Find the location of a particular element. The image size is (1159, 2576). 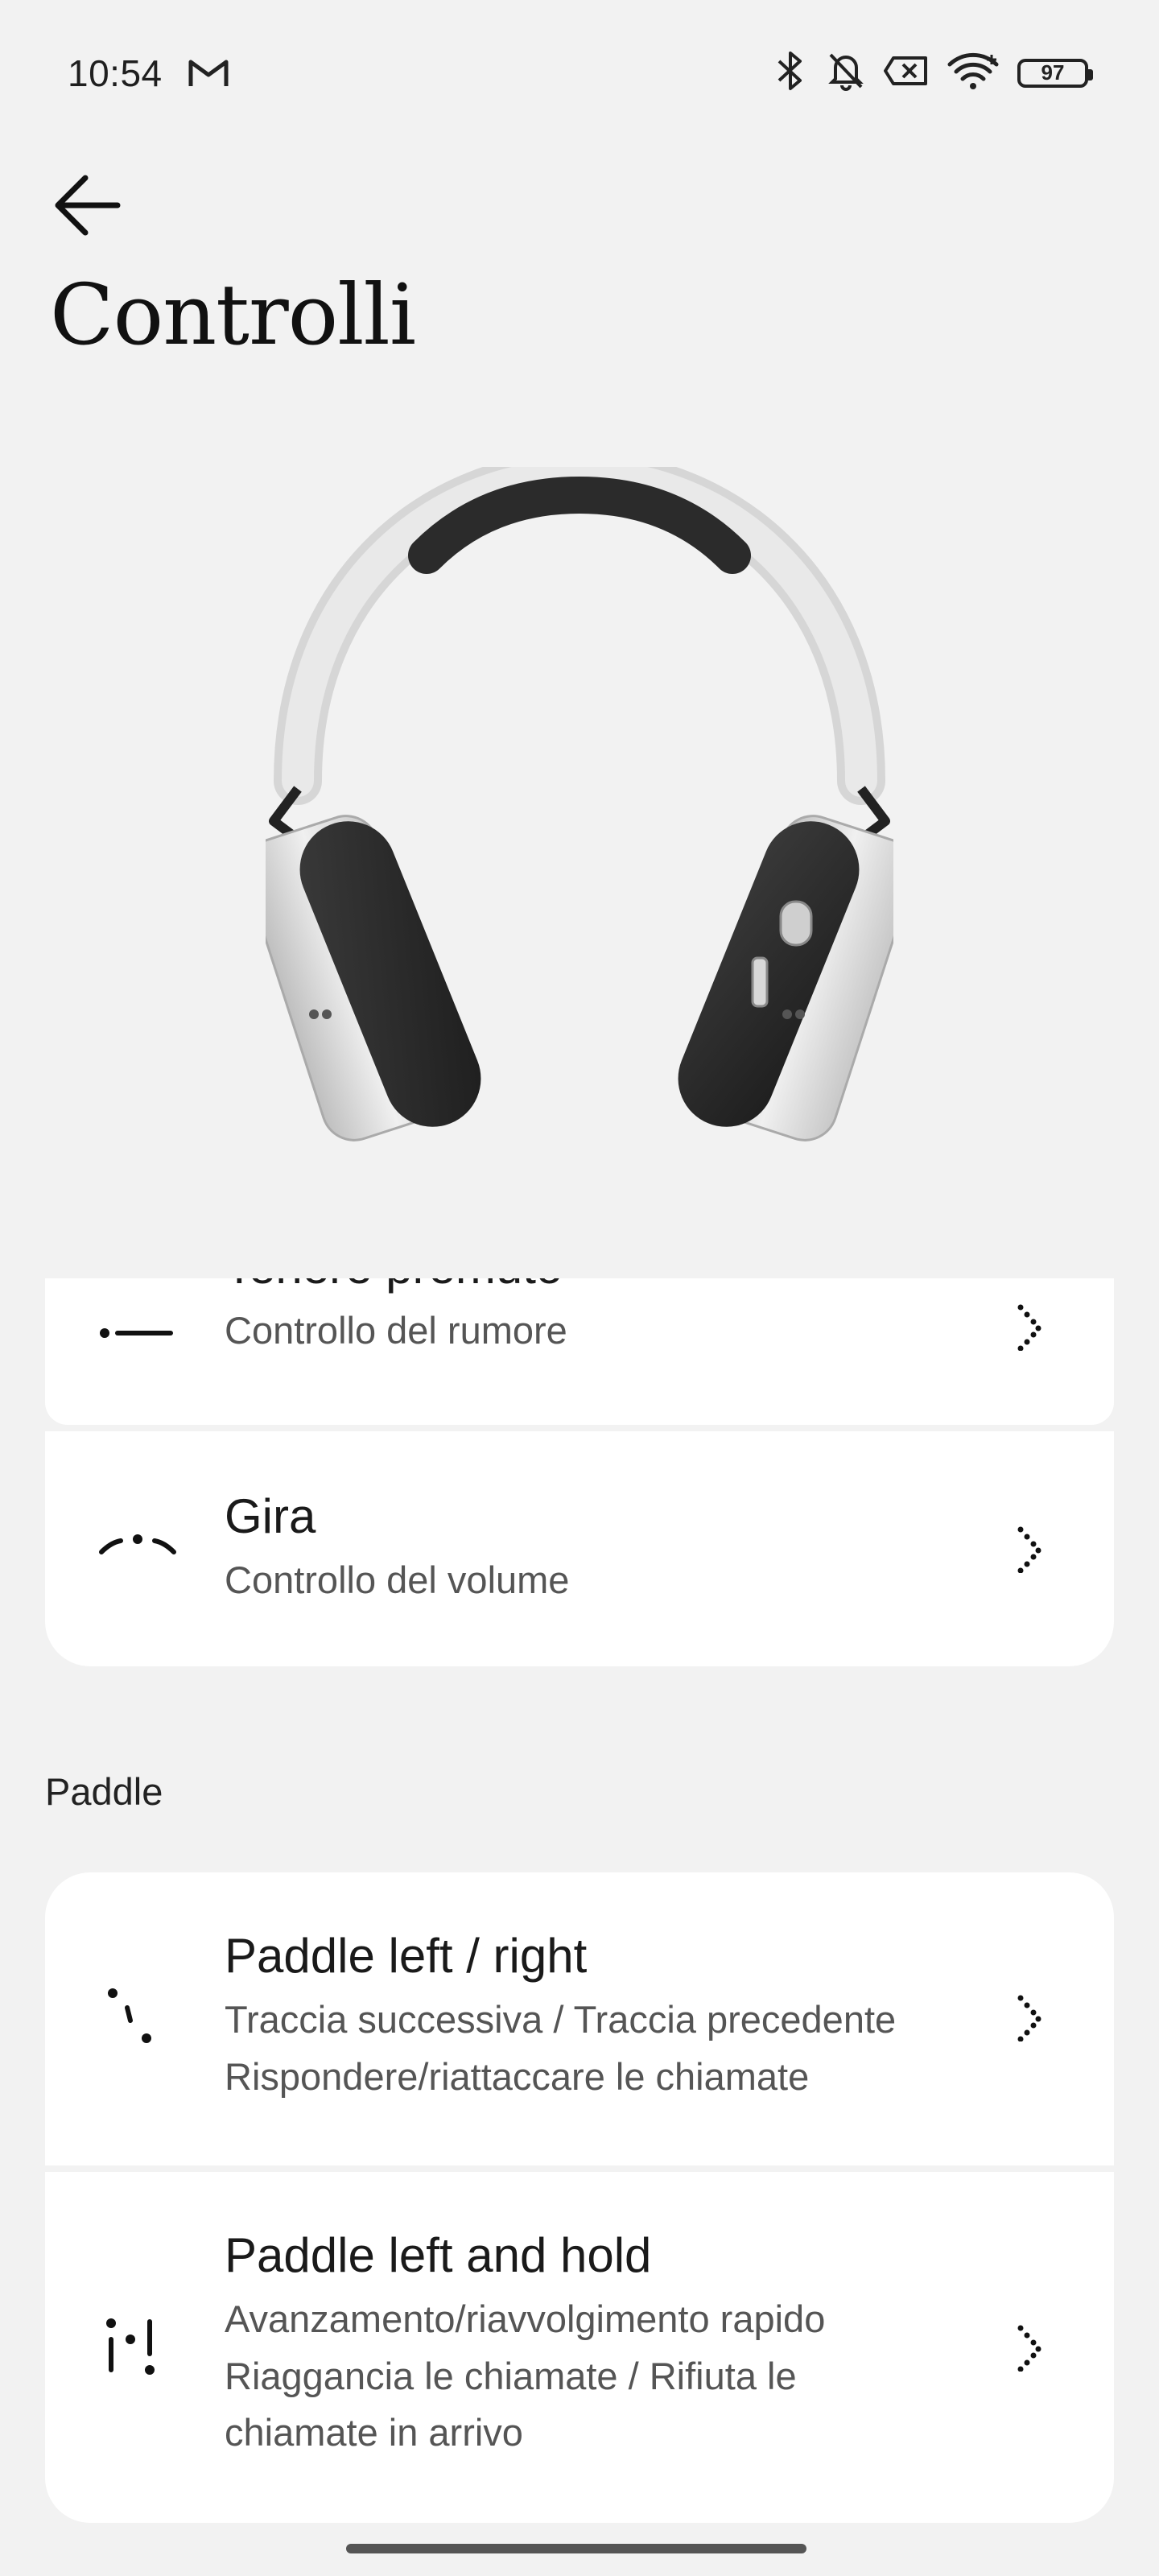

bluetooth-icon is located at coordinates (790, 73).